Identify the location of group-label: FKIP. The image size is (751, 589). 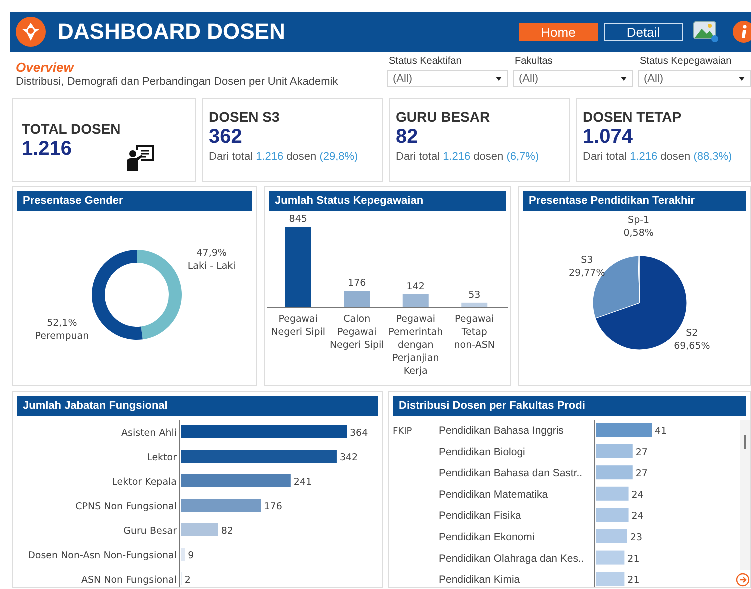
(402, 432).